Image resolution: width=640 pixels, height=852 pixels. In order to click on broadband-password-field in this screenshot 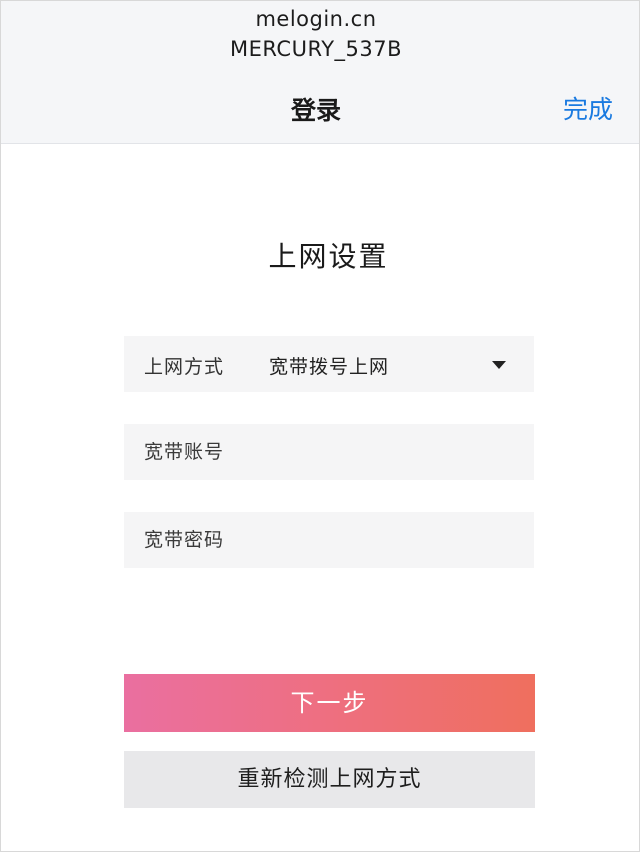, I will do `click(329, 540)`.